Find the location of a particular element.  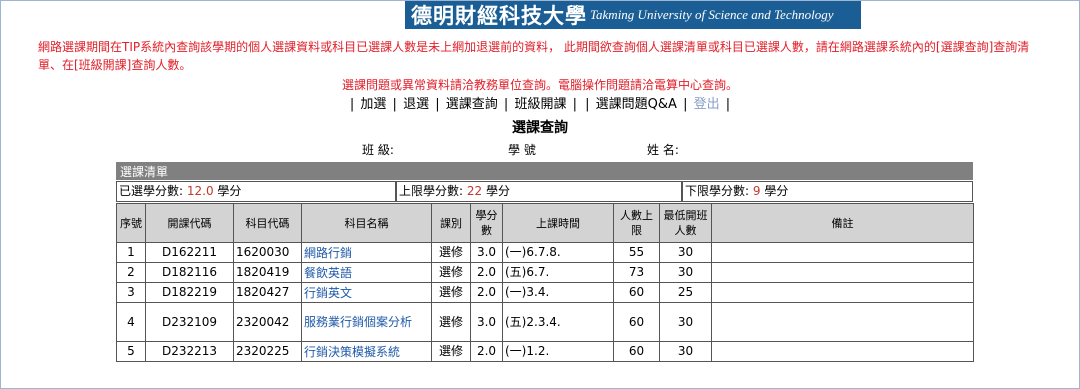

col-header-type: 課別 is located at coordinates (451, 223).